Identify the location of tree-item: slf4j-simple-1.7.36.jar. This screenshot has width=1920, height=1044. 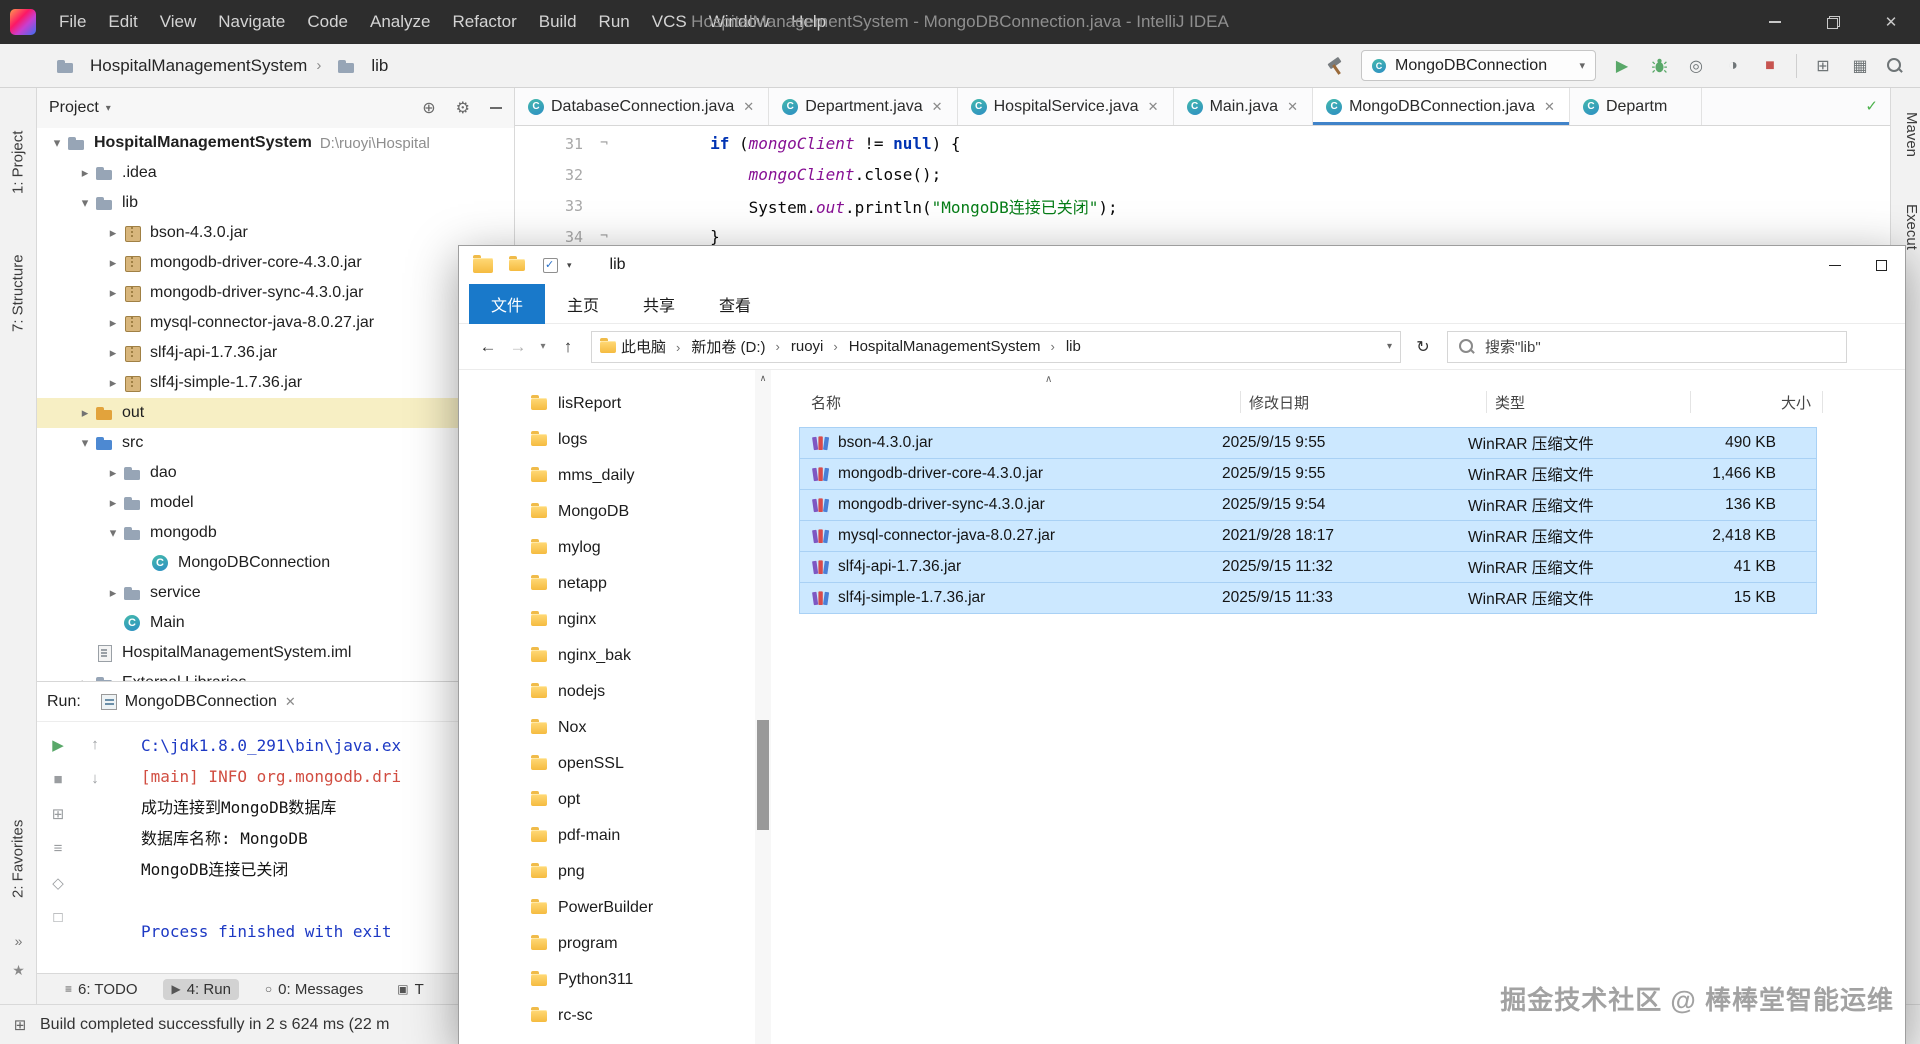
(275, 383).